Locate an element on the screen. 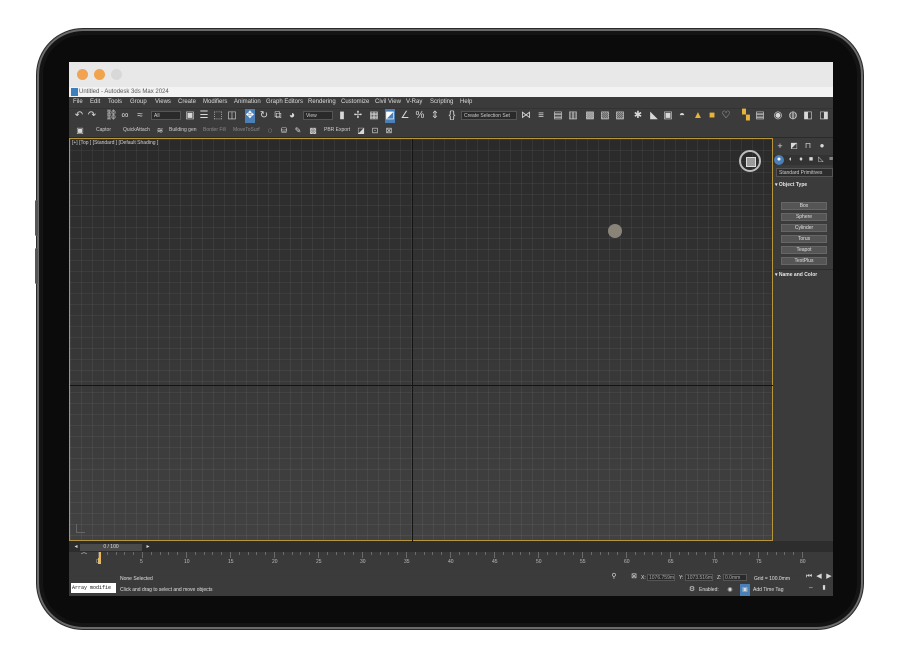  spacewarps-icon: ≡ is located at coordinates (829, 160).